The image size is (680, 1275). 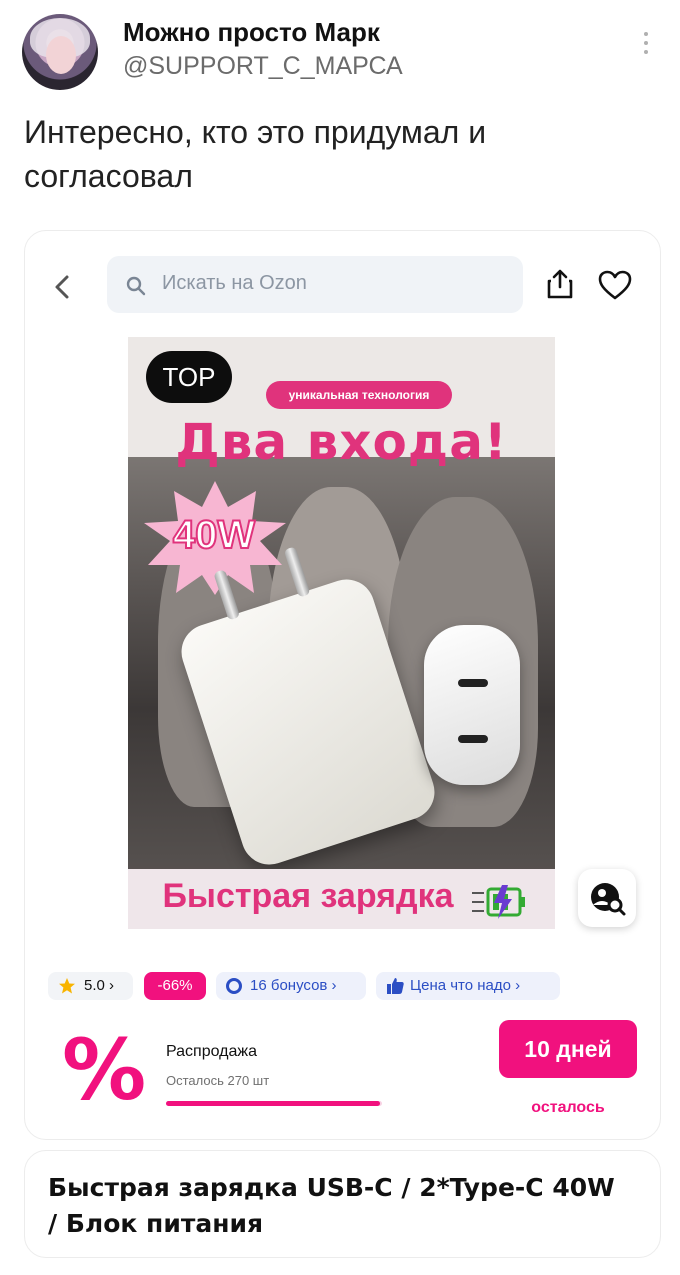 What do you see at coordinates (568, 1107) in the screenshot?
I see `days-left-caption: осталось` at bounding box center [568, 1107].